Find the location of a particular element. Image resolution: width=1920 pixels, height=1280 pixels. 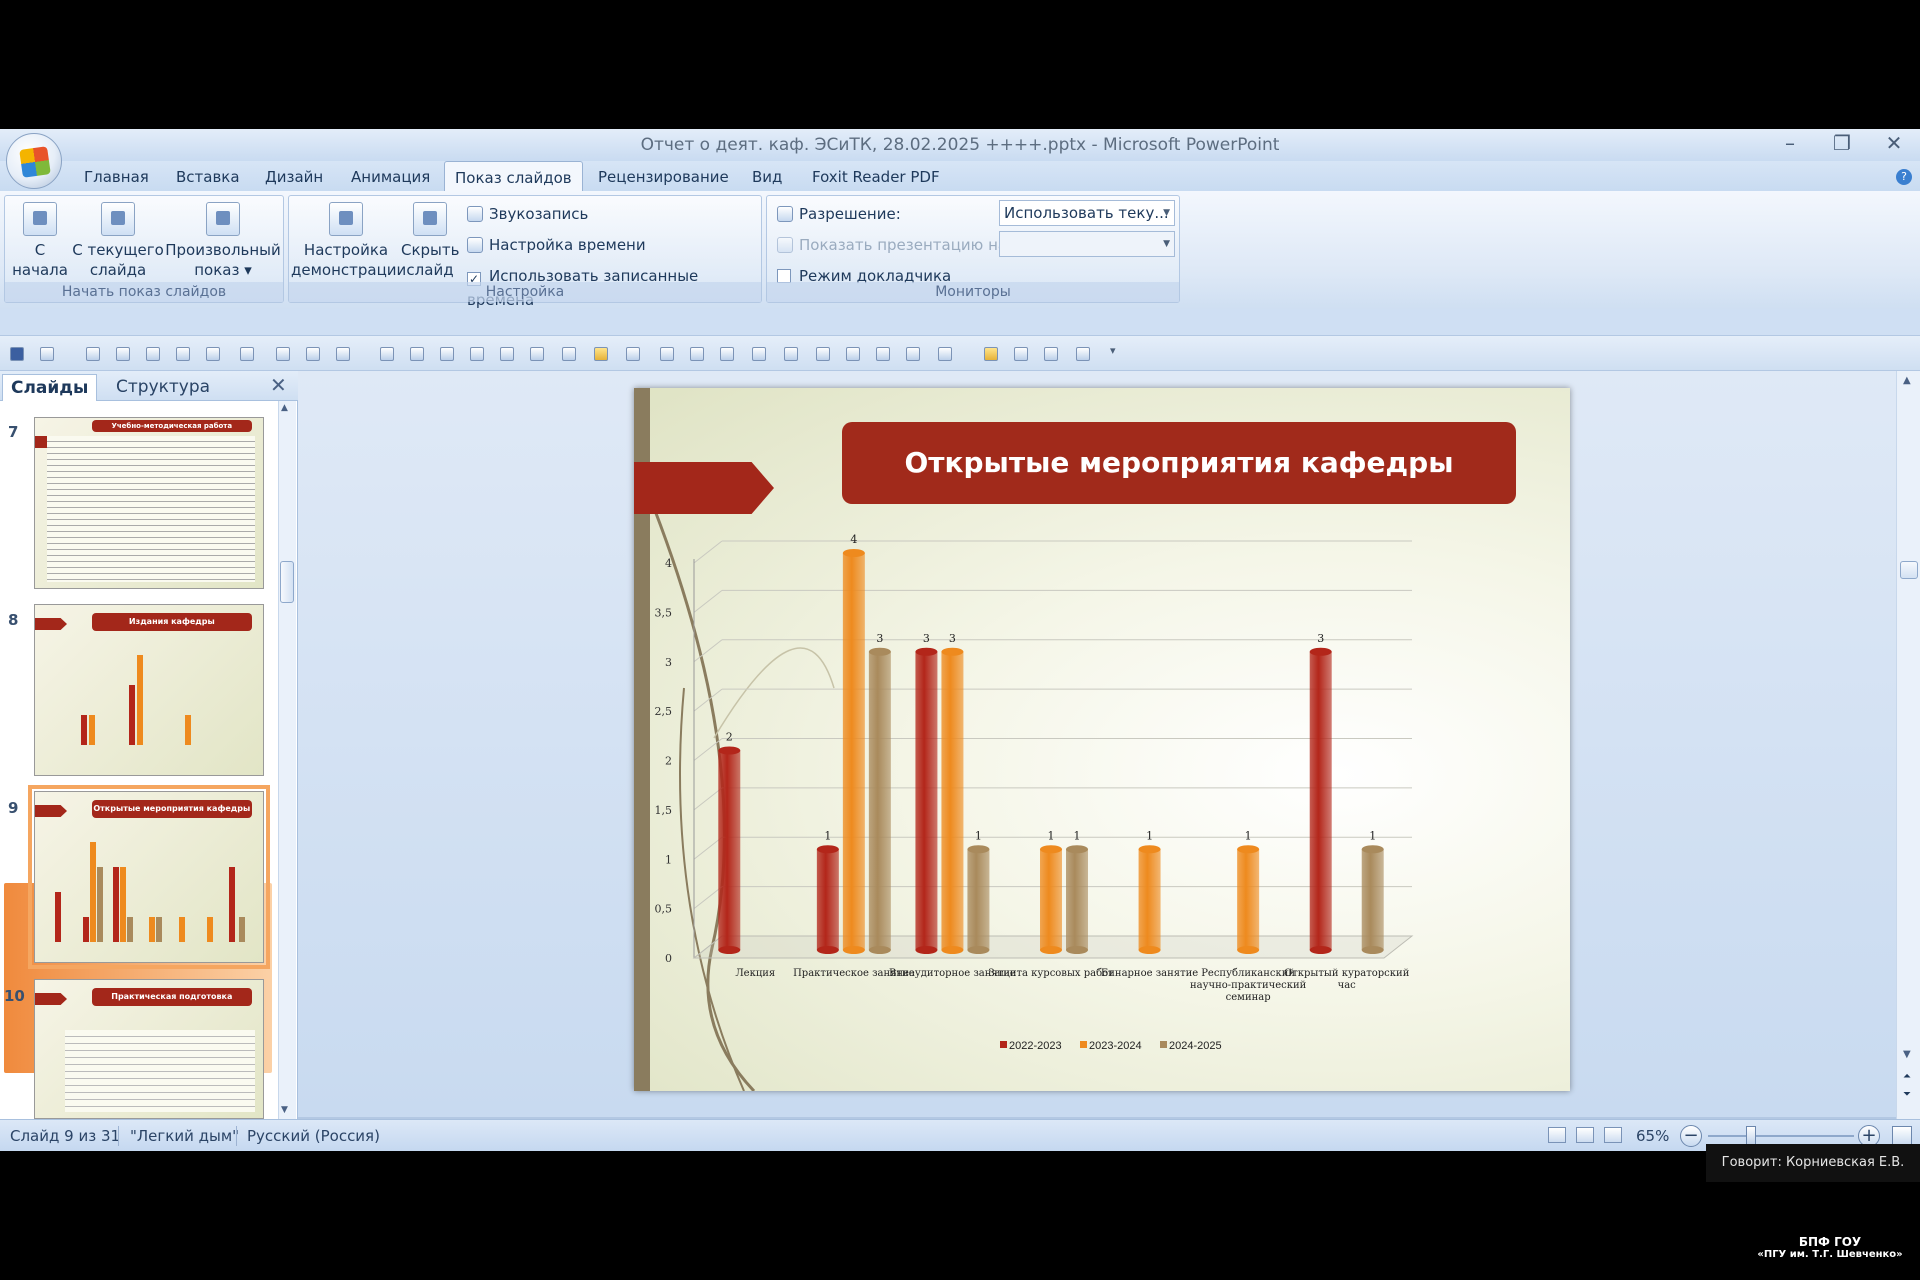

open-folder-icon is located at coordinates (601, 354).